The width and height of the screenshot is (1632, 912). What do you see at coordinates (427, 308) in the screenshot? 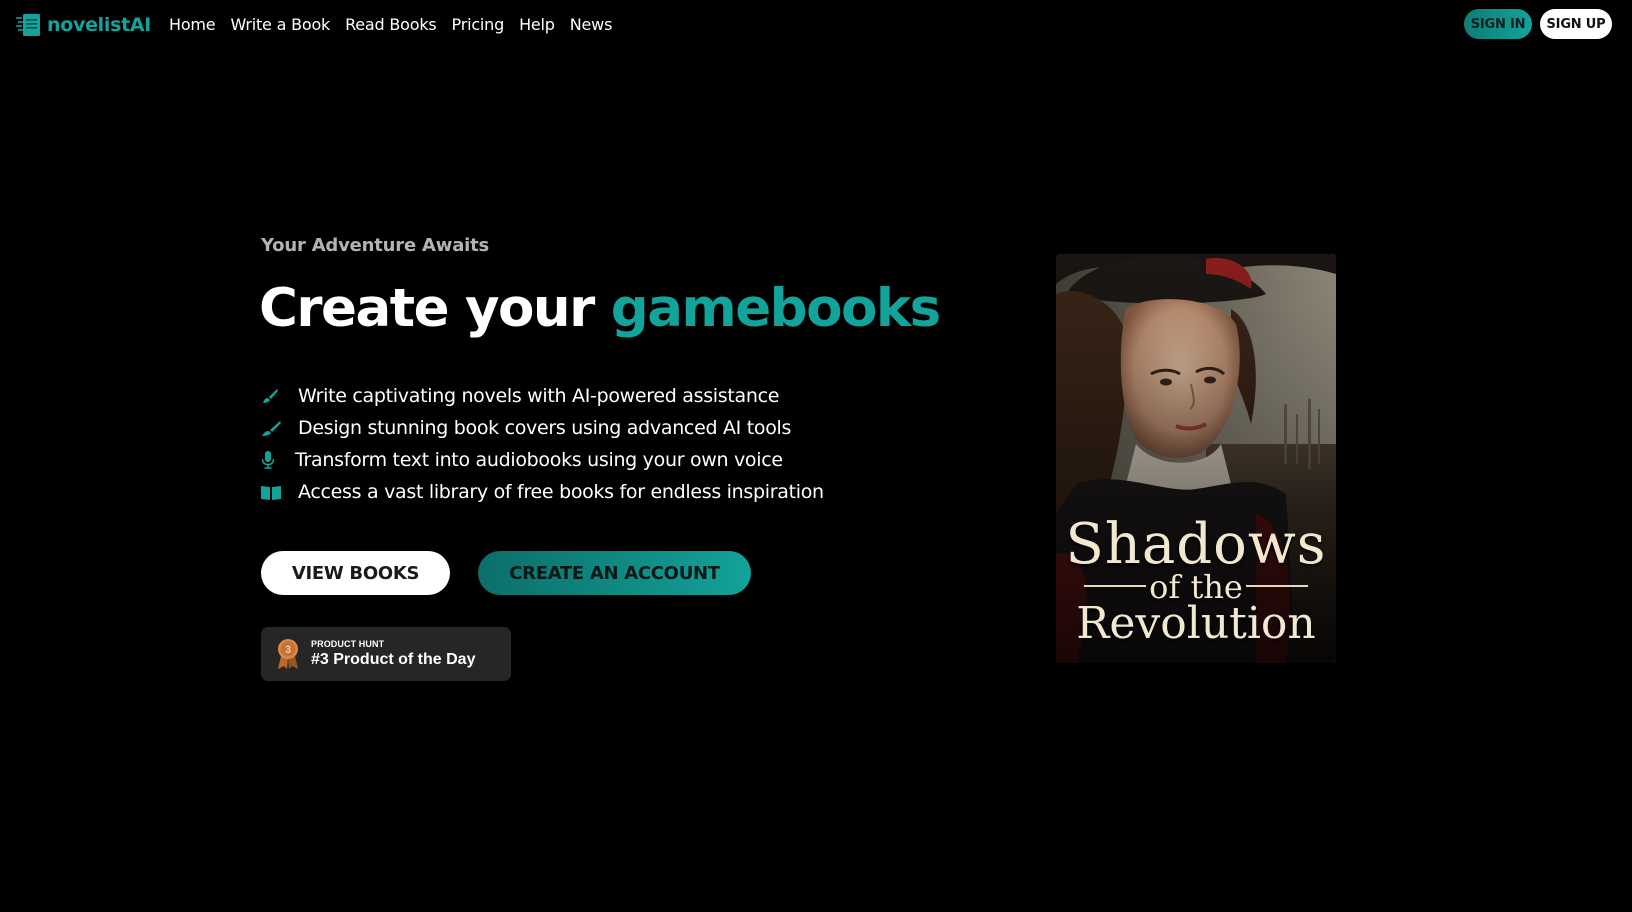
I see `headline-prefix: Create your` at bounding box center [427, 308].